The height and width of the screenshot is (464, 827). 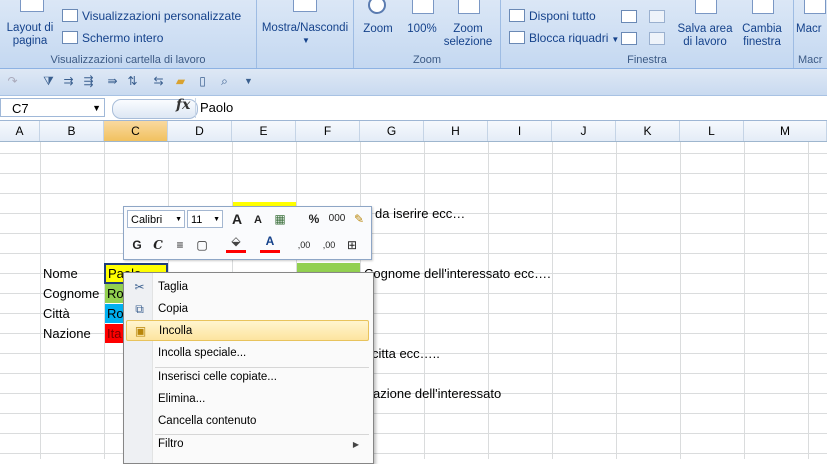 I want to click on redo-icon: ↷, so click(x=12, y=81).